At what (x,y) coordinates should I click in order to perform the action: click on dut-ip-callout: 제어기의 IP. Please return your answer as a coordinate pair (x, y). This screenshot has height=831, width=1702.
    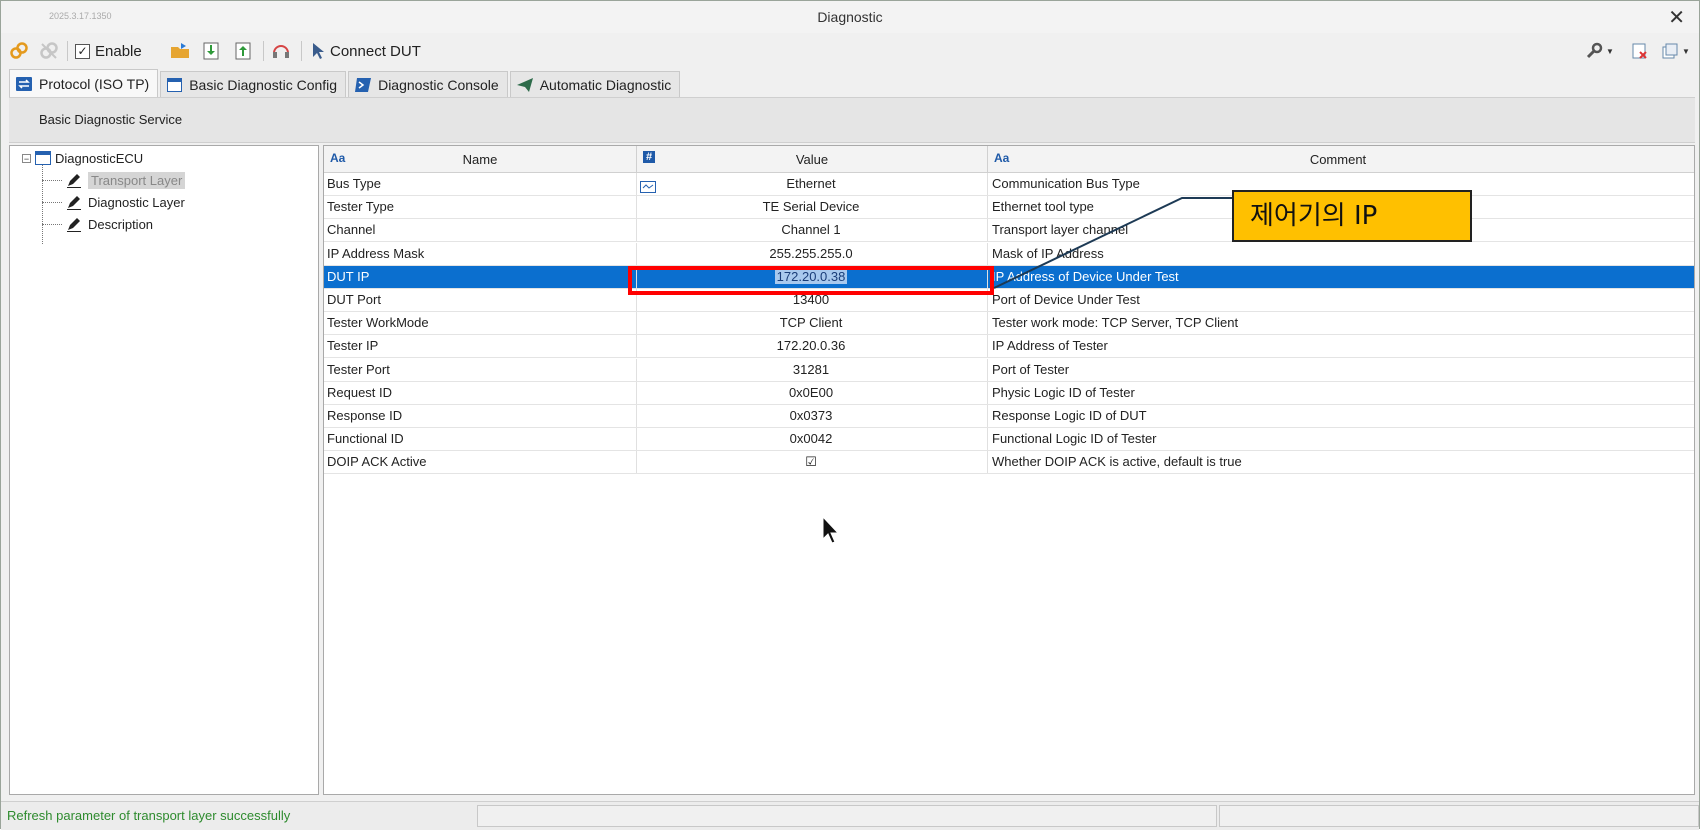
    Looking at the image, I should click on (1352, 216).